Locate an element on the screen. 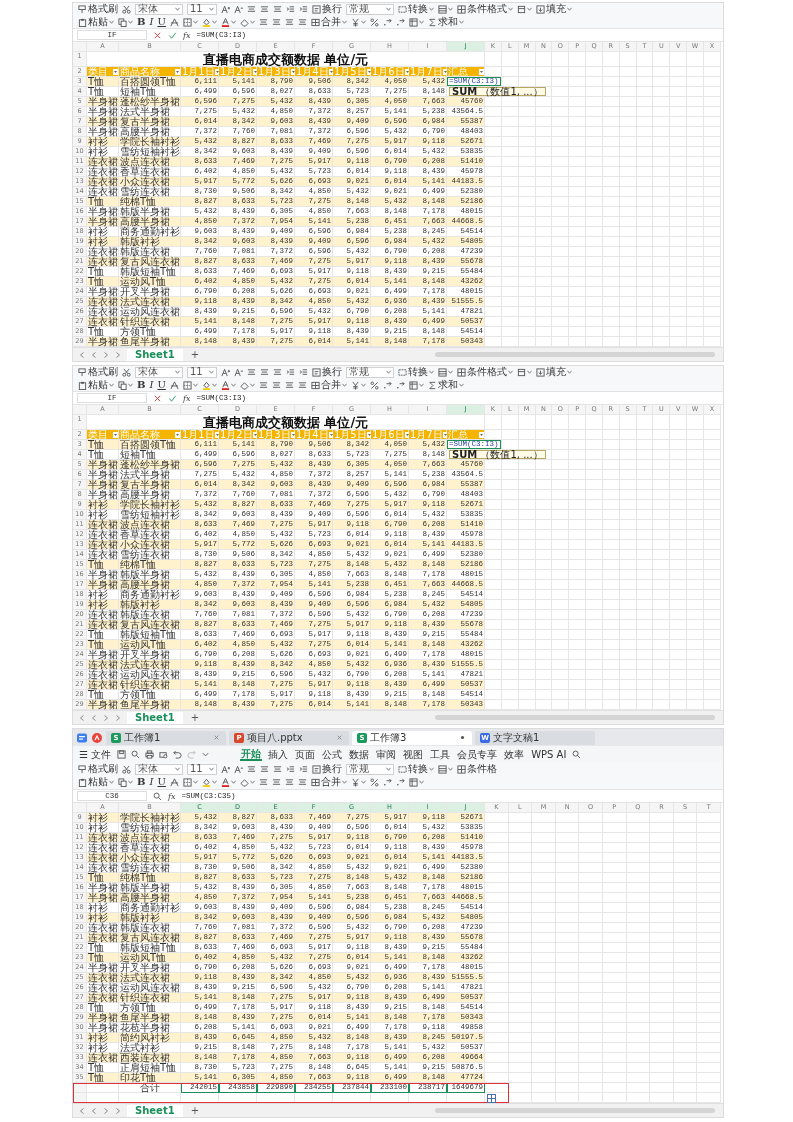  ribbon-tab: 数据 is located at coordinates (359, 754).